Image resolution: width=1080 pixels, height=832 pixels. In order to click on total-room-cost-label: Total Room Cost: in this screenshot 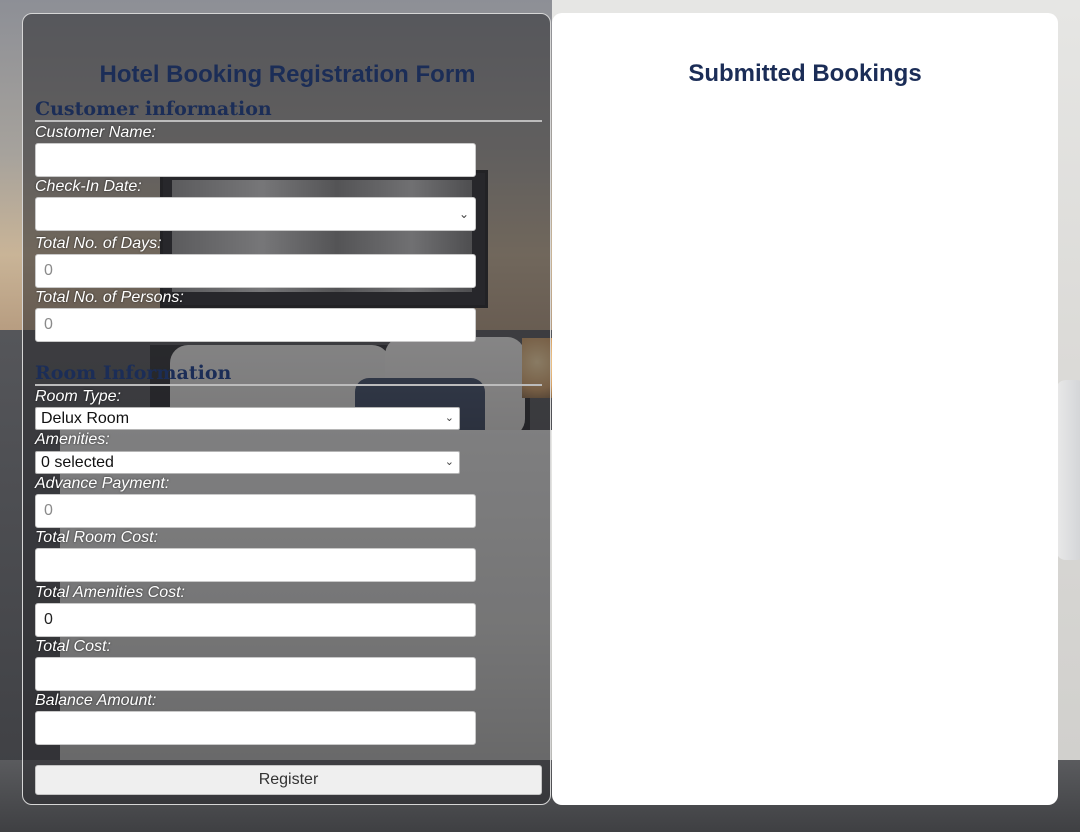, I will do `click(97, 537)`.